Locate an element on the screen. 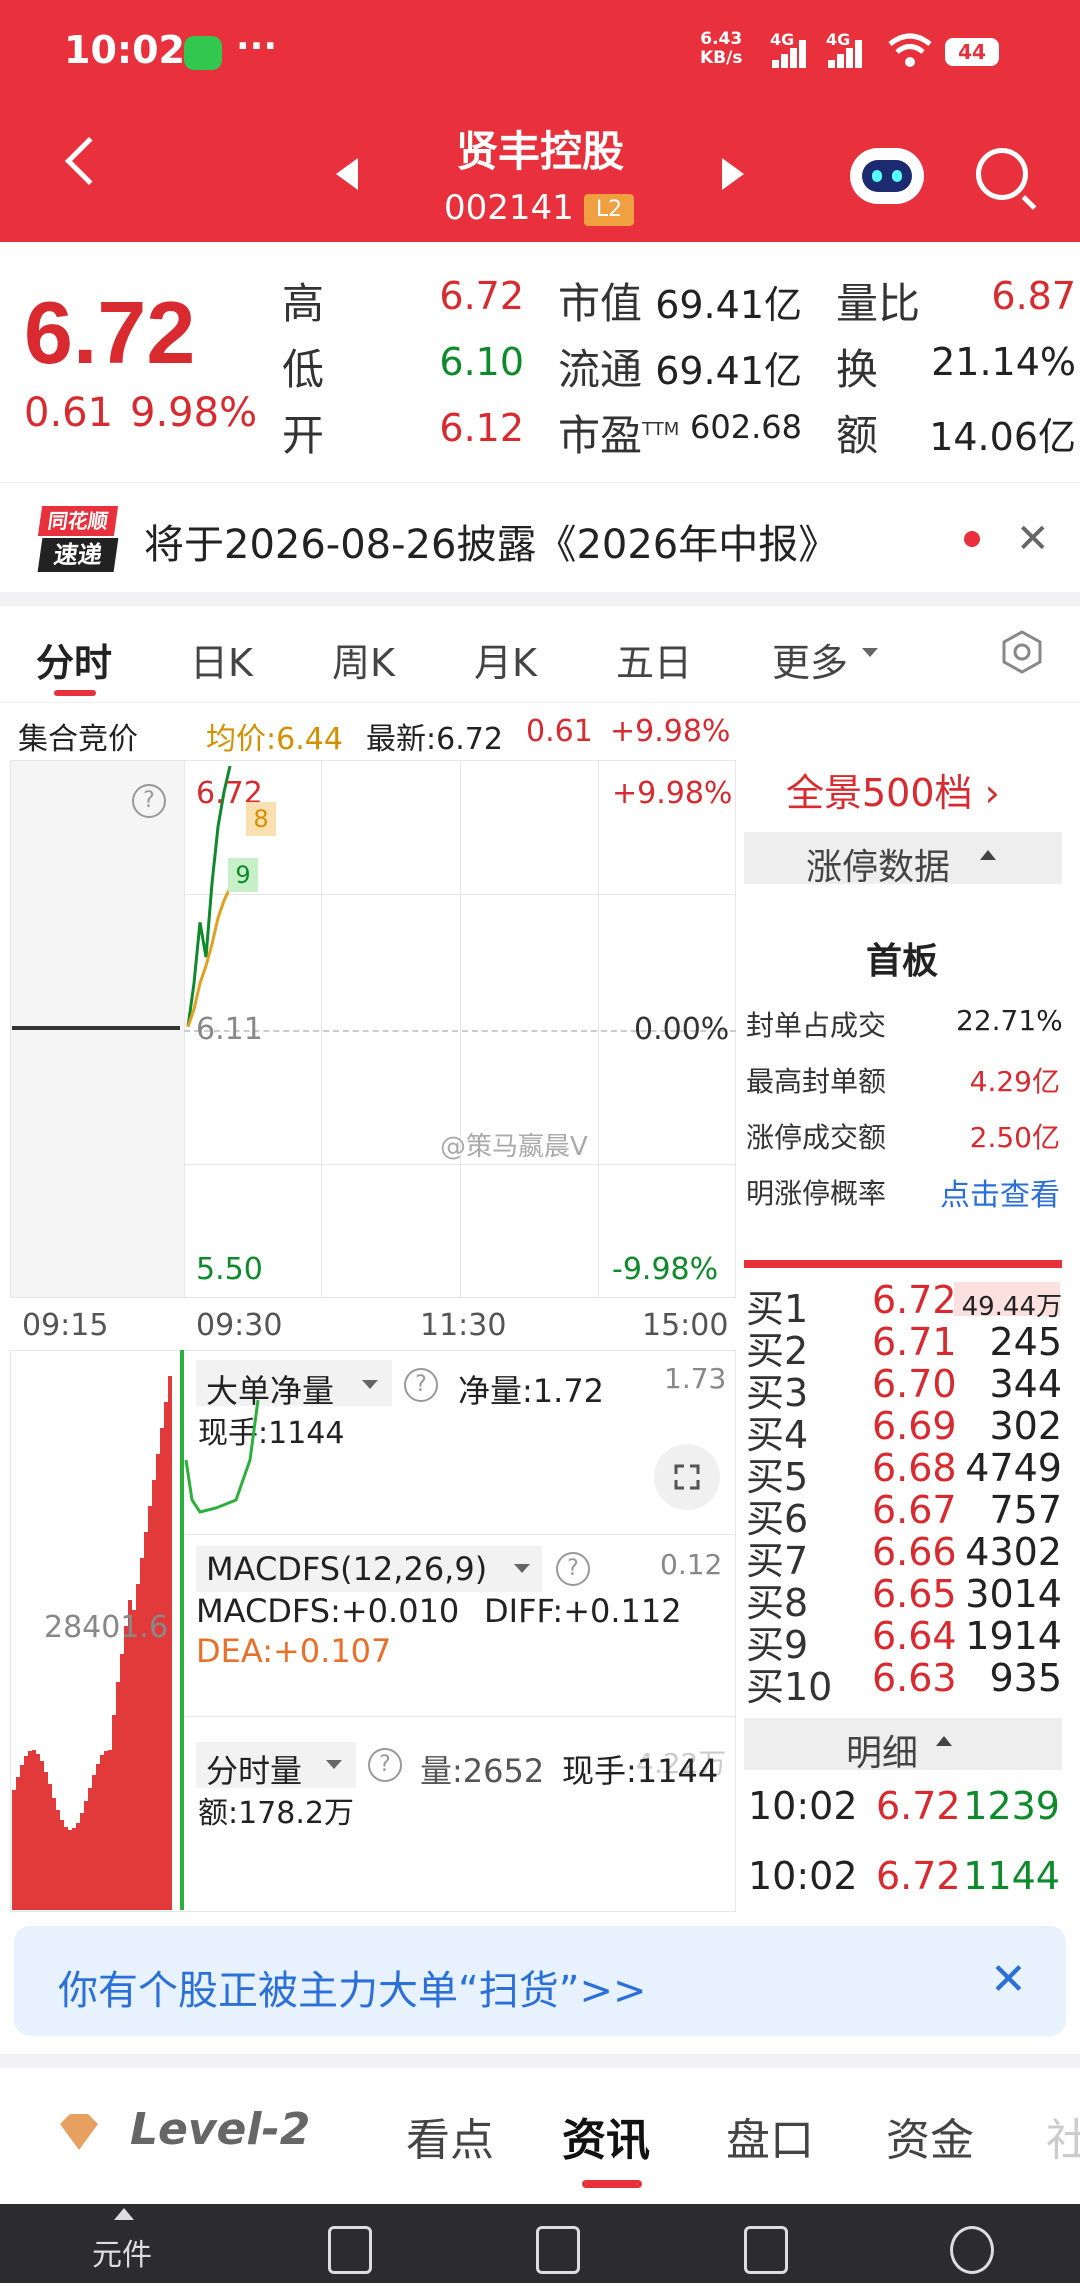 This screenshot has width=1080, height=2283. side-row-label: 最高封单额 is located at coordinates (816, 1081).